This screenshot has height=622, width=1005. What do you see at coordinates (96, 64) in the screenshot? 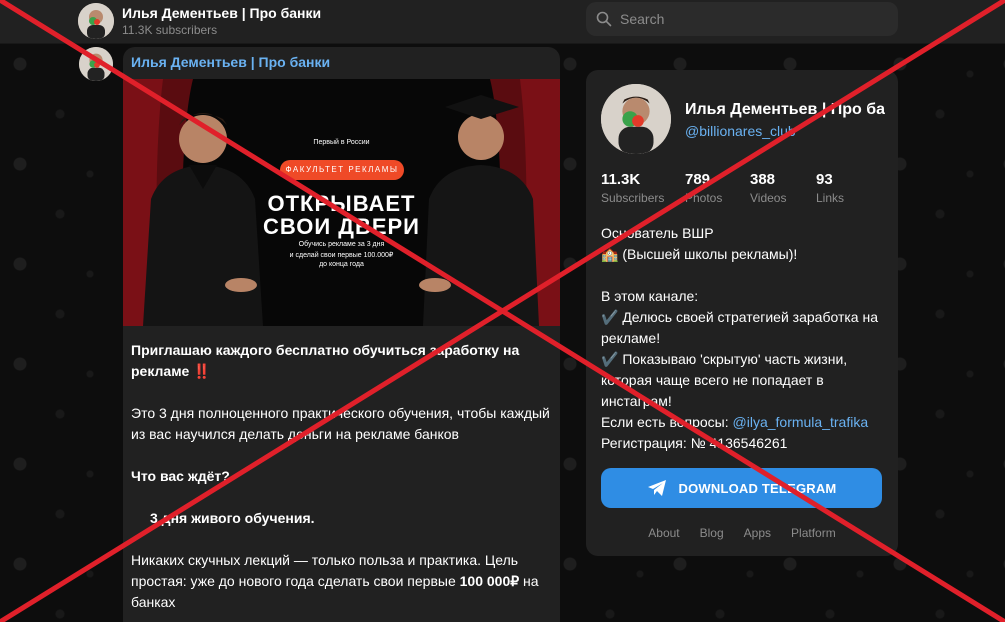
I see `post-author-avatar` at bounding box center [96, 64].